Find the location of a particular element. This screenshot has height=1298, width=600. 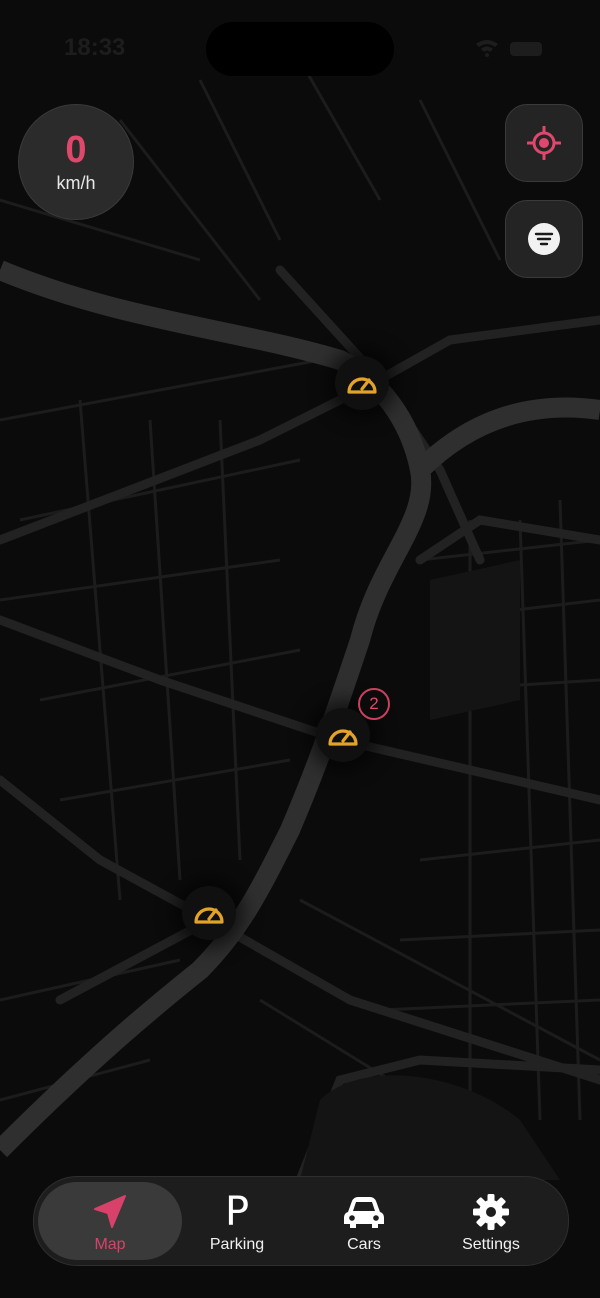

speed-value: 0 is located at coordinates (76, 149).